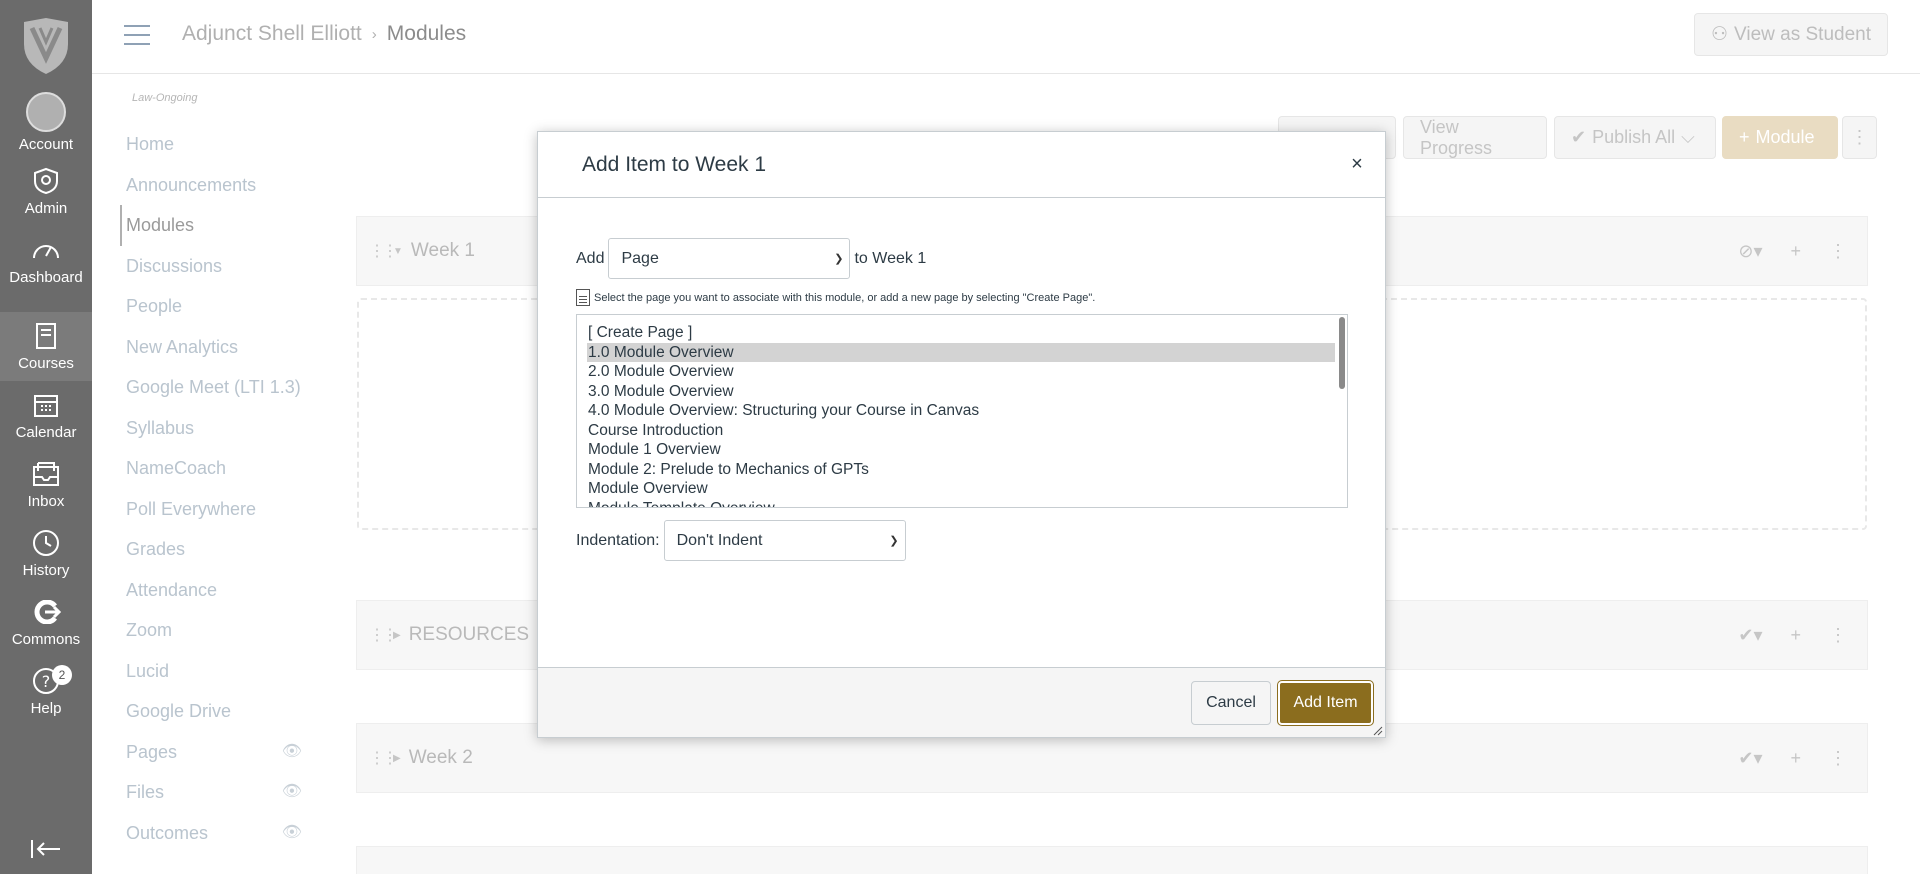  I want to click on global-nav-admin: Admin, so click(46, 191).